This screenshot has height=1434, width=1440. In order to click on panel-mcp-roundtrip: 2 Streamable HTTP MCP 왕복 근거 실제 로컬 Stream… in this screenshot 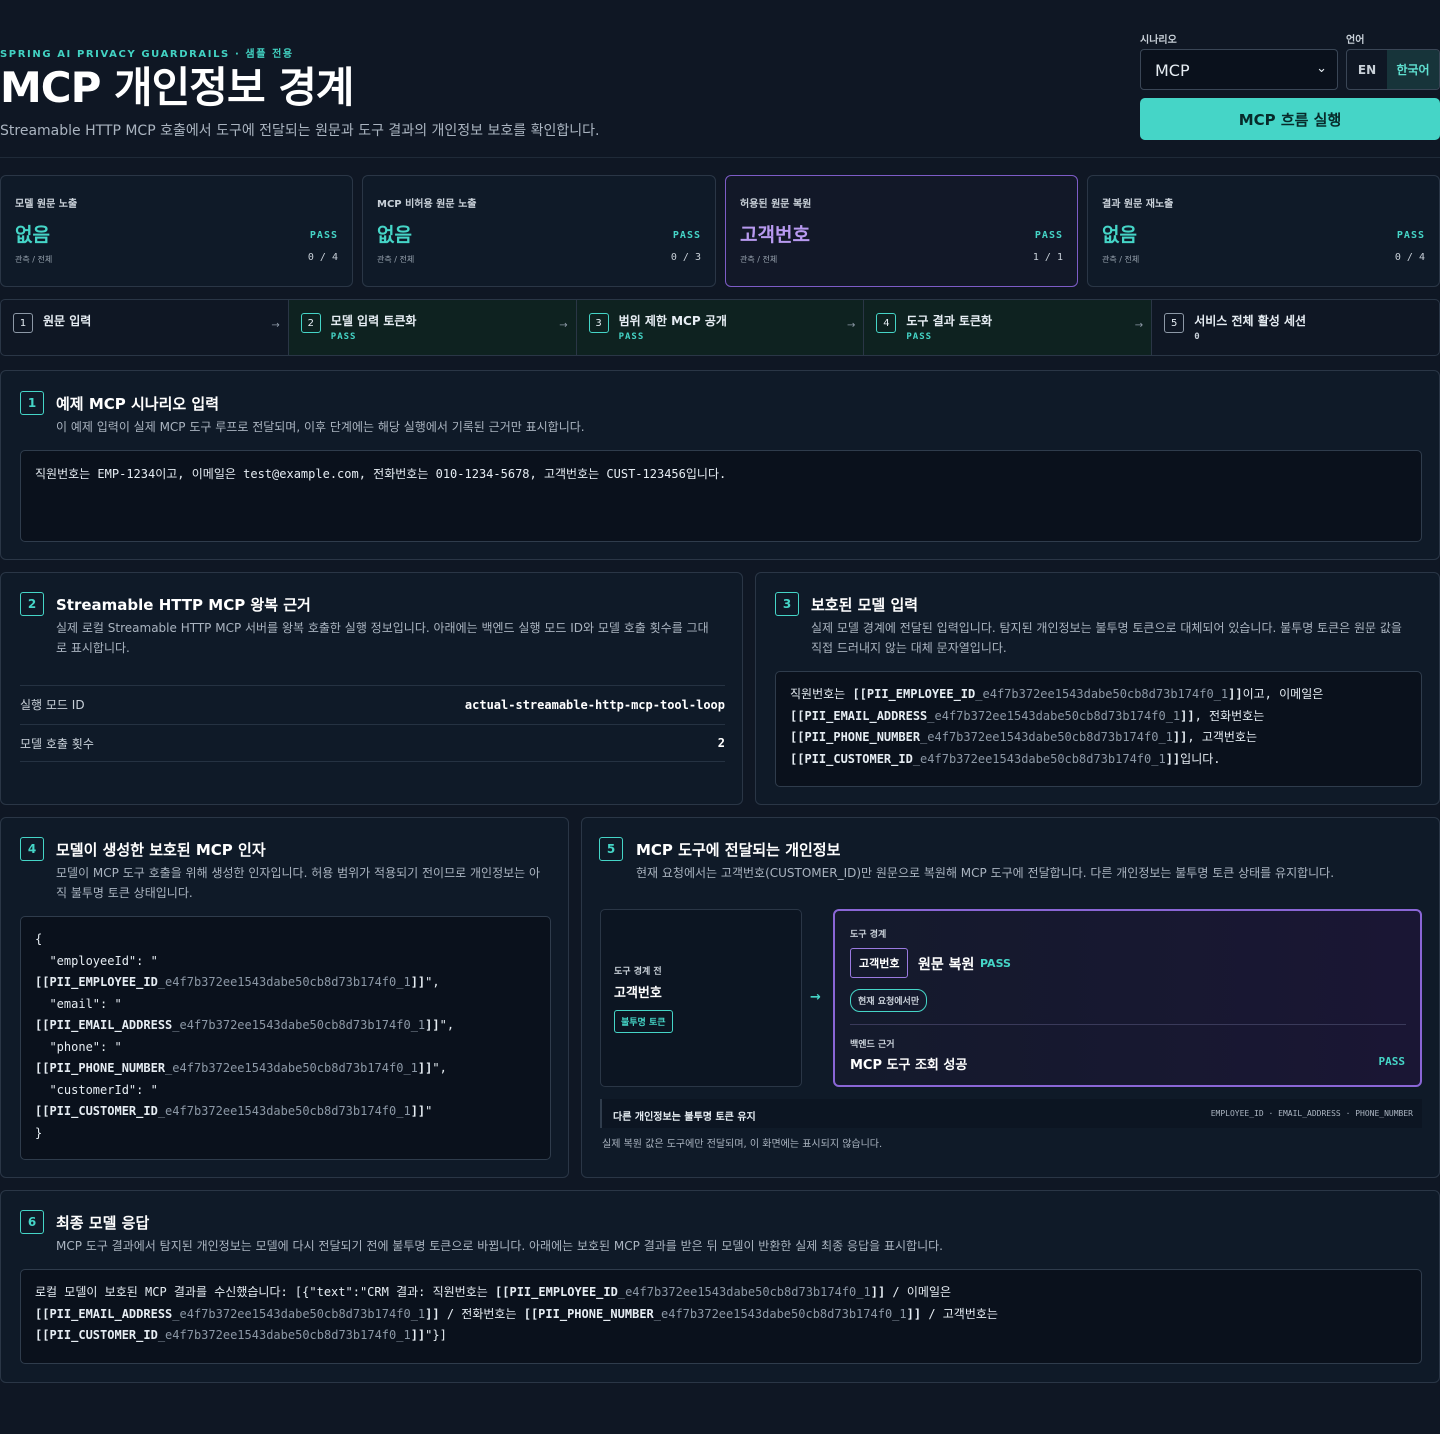, I will do `click(371, 688)`.